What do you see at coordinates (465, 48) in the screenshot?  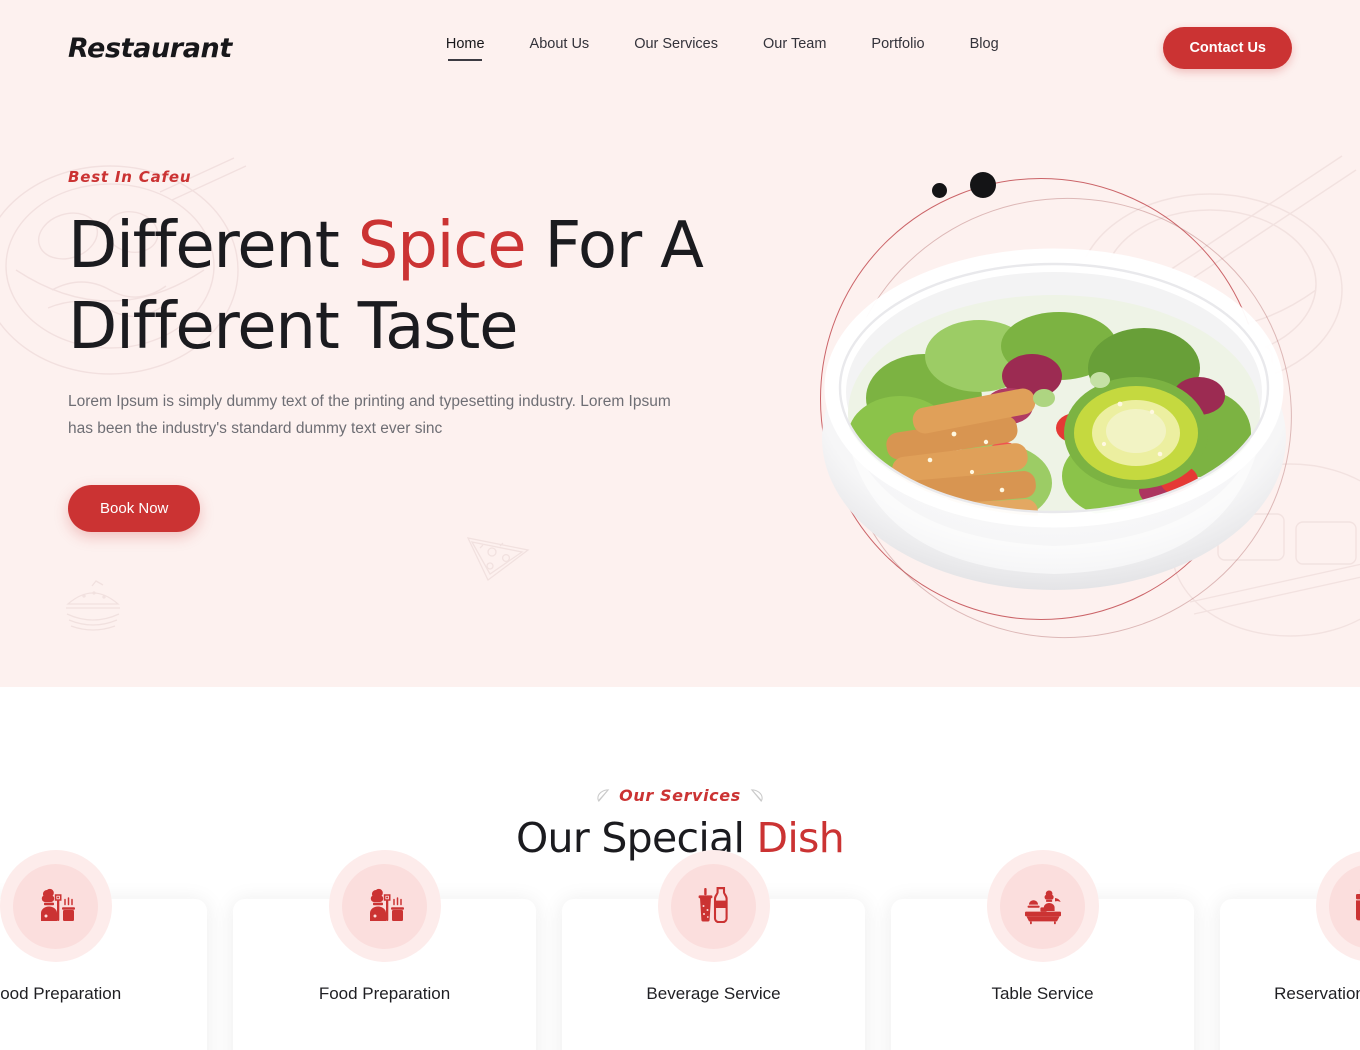 I see `nav-item-home: Home` at bounding box center [465, 48].